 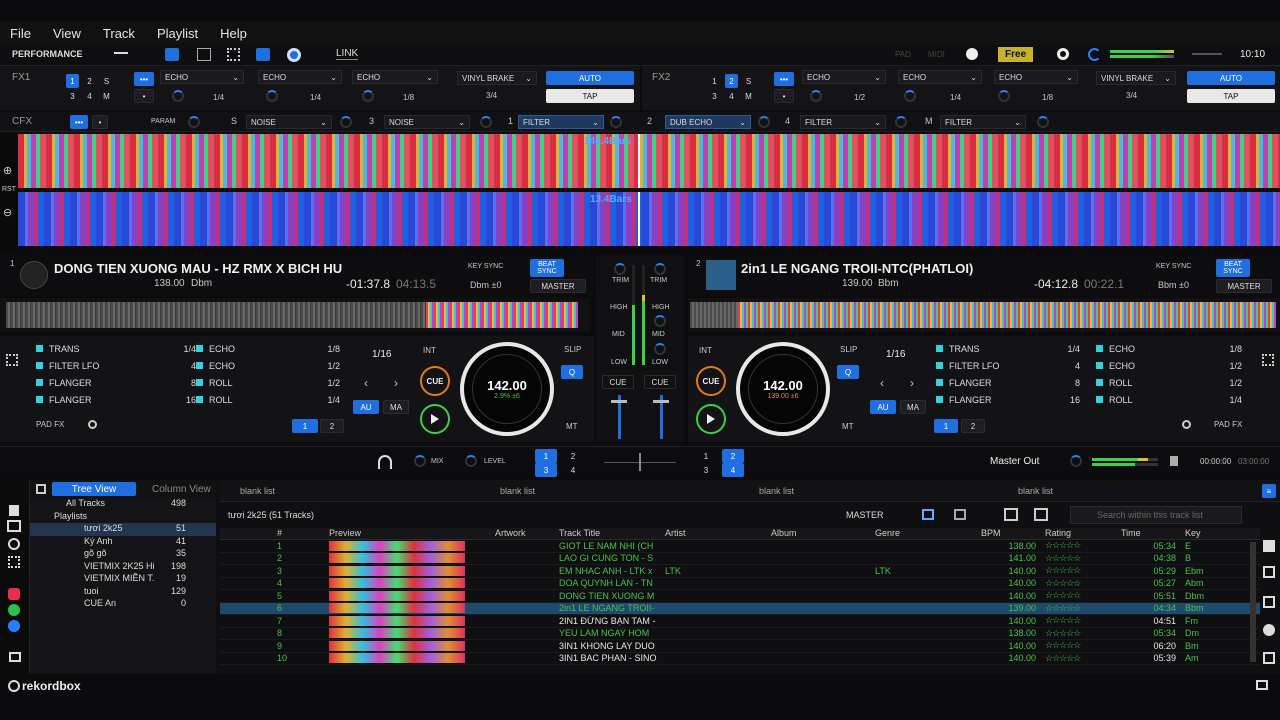 I want to click on cfx-slot-2-knob, so click(x=764, y=122).